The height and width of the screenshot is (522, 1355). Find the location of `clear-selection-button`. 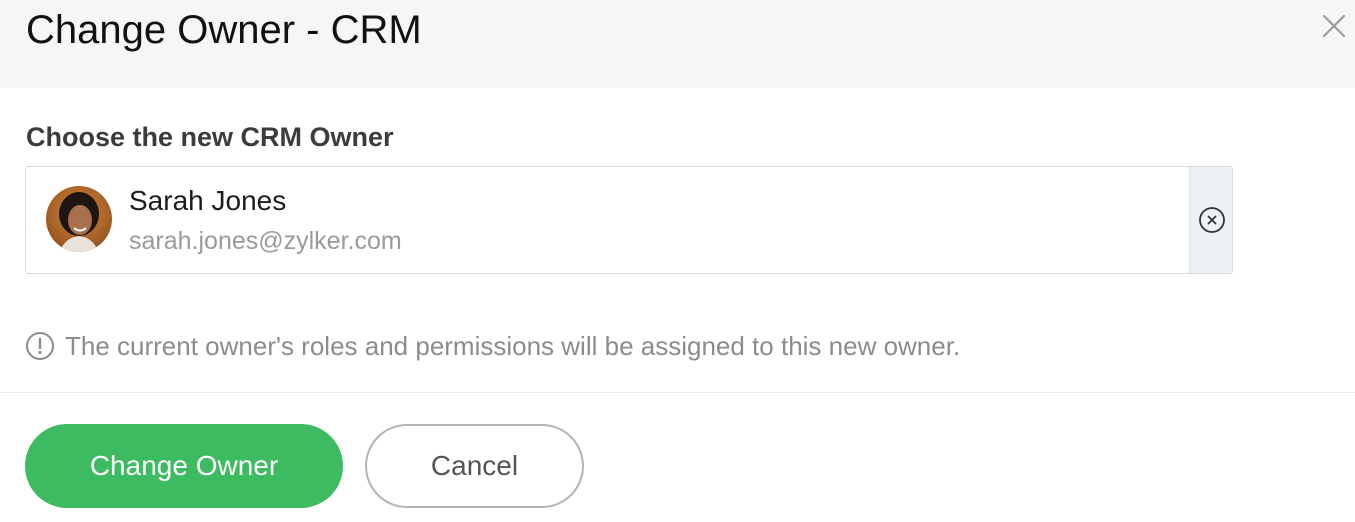

clear-selection-button is located at coordinates (1210, 220).